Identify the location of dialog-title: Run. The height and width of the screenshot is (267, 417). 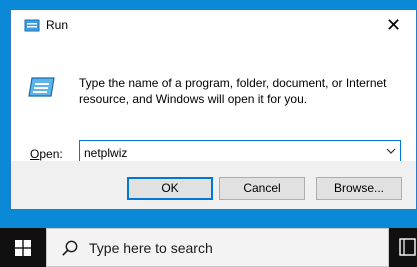
(57, 25).